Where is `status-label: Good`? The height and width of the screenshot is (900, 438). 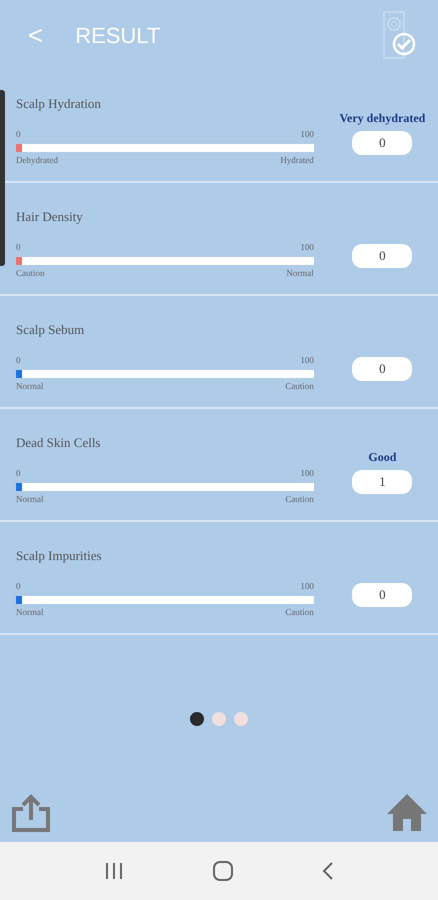 status-label: Good is located at coordinates (382, 457).